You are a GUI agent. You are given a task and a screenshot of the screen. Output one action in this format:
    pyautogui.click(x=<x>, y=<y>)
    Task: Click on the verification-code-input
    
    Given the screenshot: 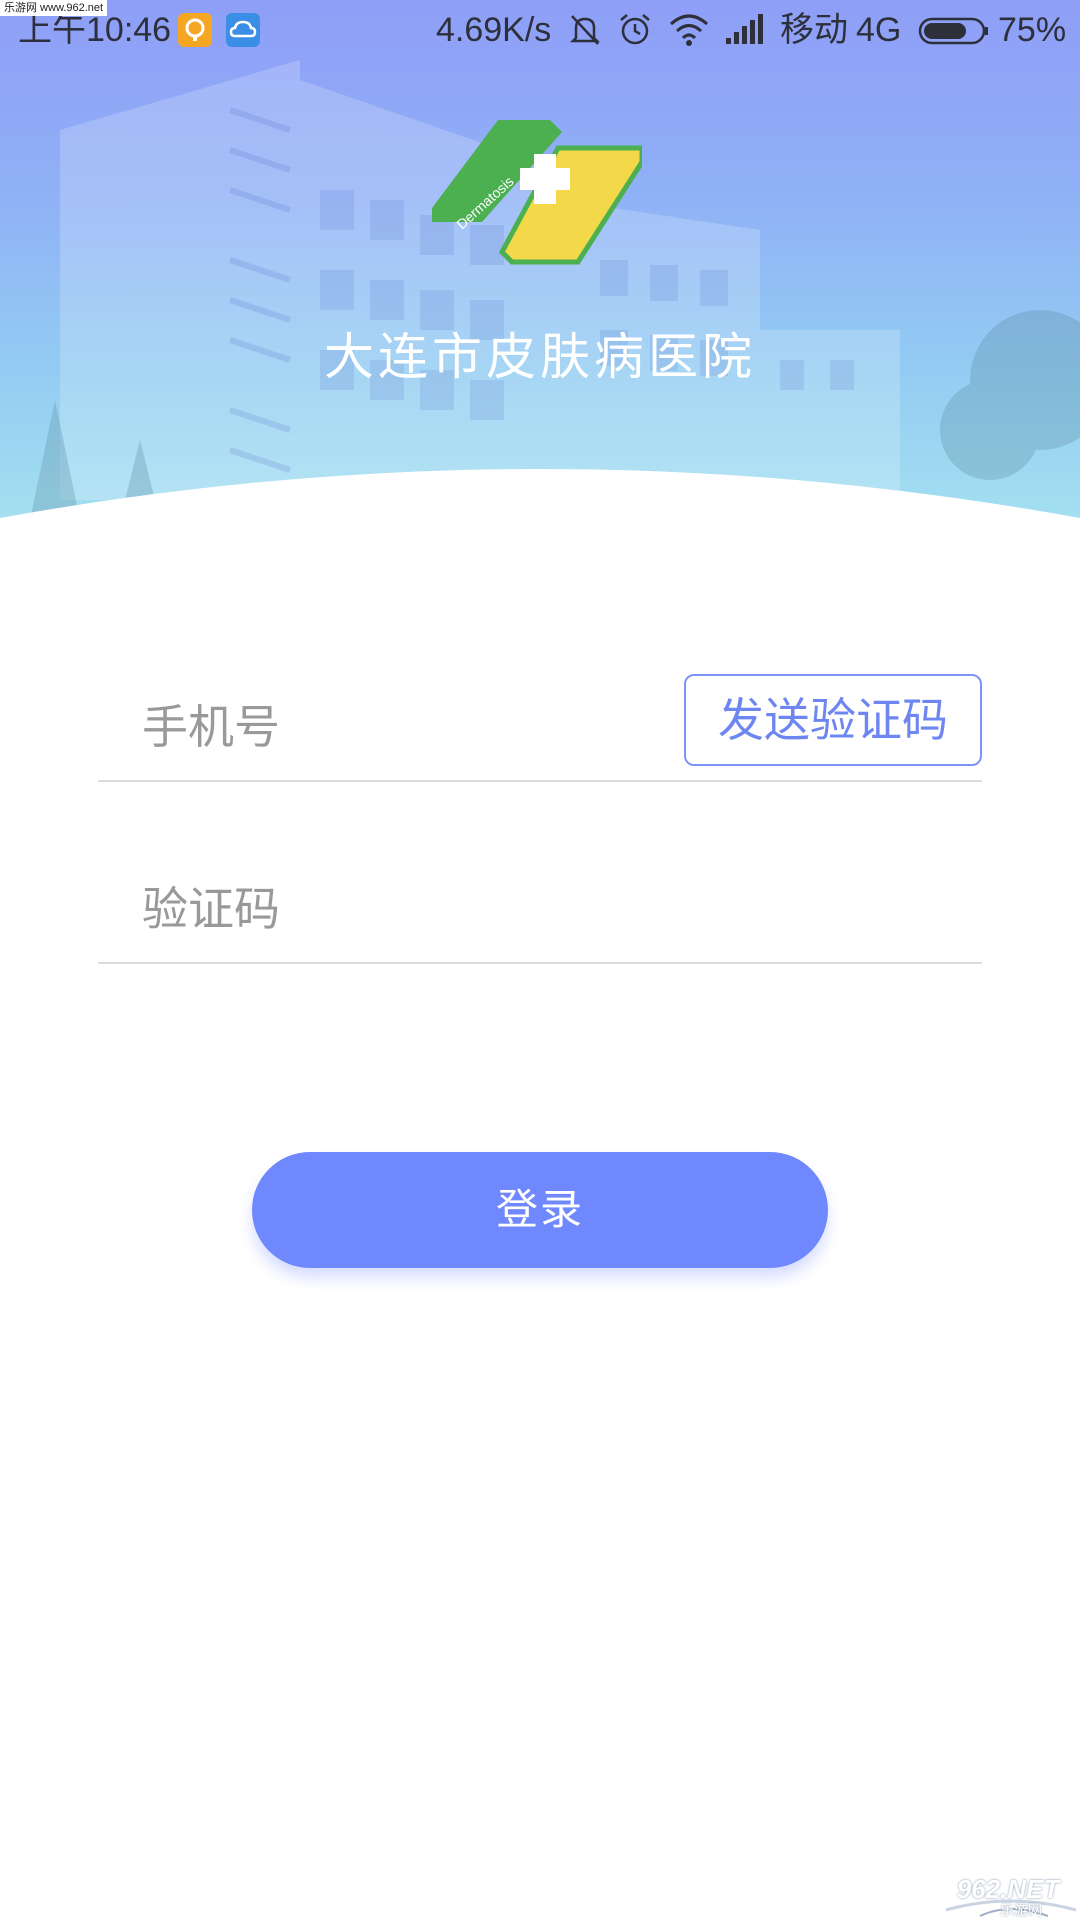 What is the action you would take?
    pyautogui.click(x=402, y=909)
    